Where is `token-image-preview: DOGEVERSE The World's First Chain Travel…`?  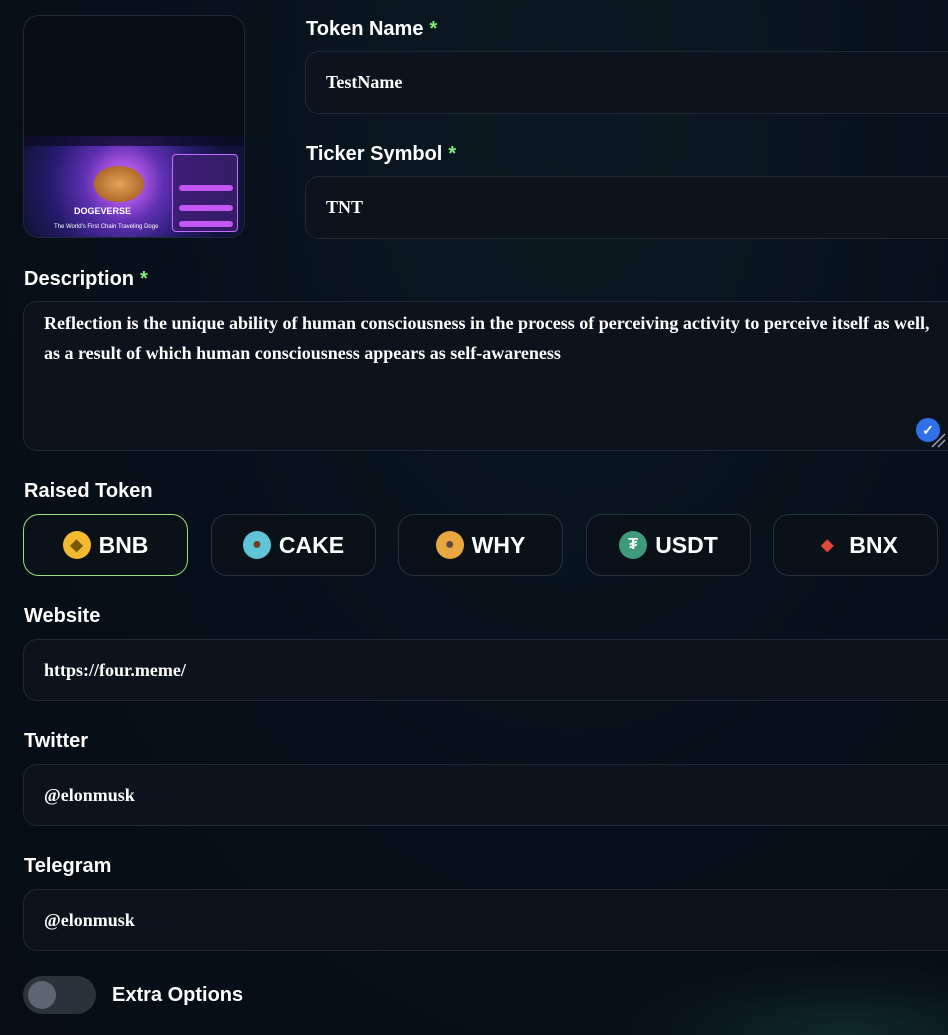 token-image-preview: DOGEVERSE The World's First Chain Travel… is located at coordinates (134, 186).